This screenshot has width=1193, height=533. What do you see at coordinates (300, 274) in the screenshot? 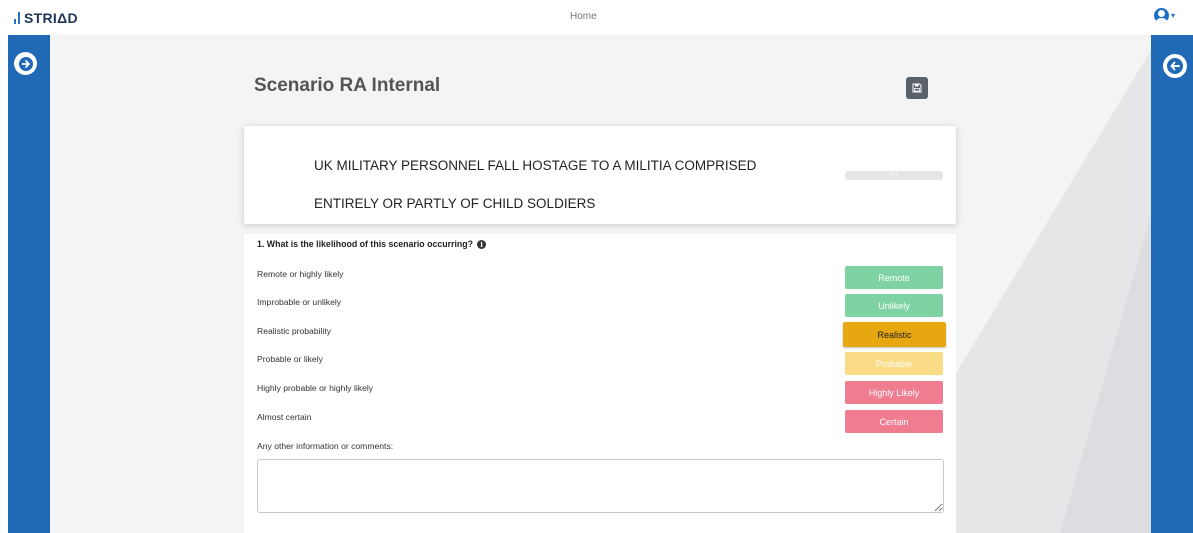
I see `option-label-remote: Remote or highly likely` at bounding box center [300, 274].